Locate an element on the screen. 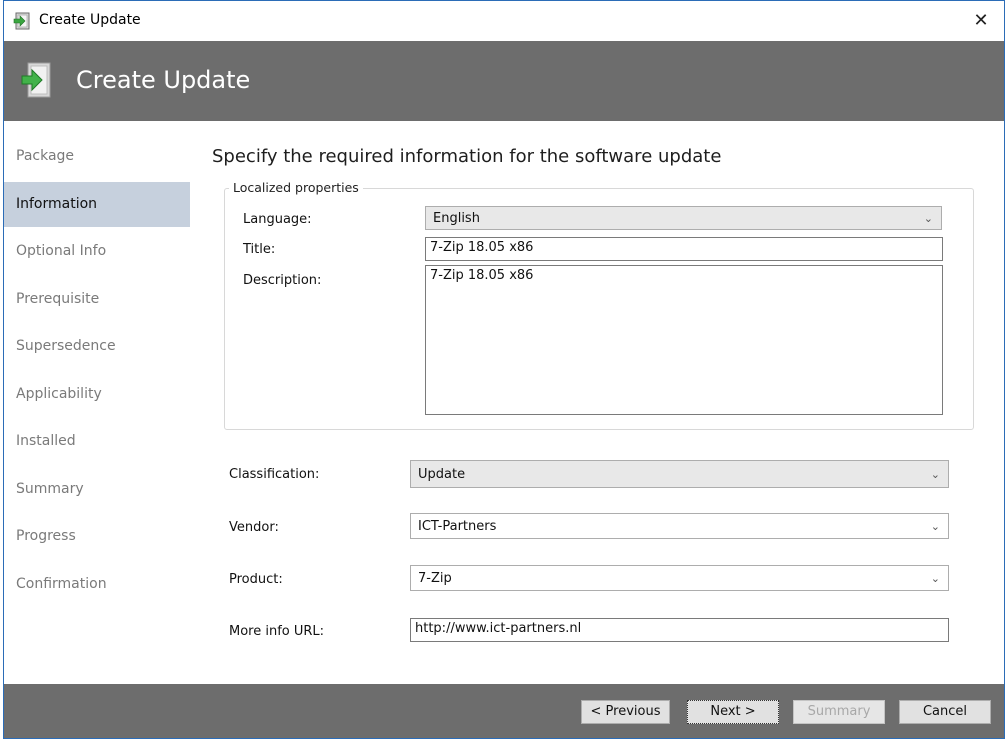 The width and height of the screenshot is (1008, 739). sidebar-item-installed: Installed is located at coordinates (97, 441).